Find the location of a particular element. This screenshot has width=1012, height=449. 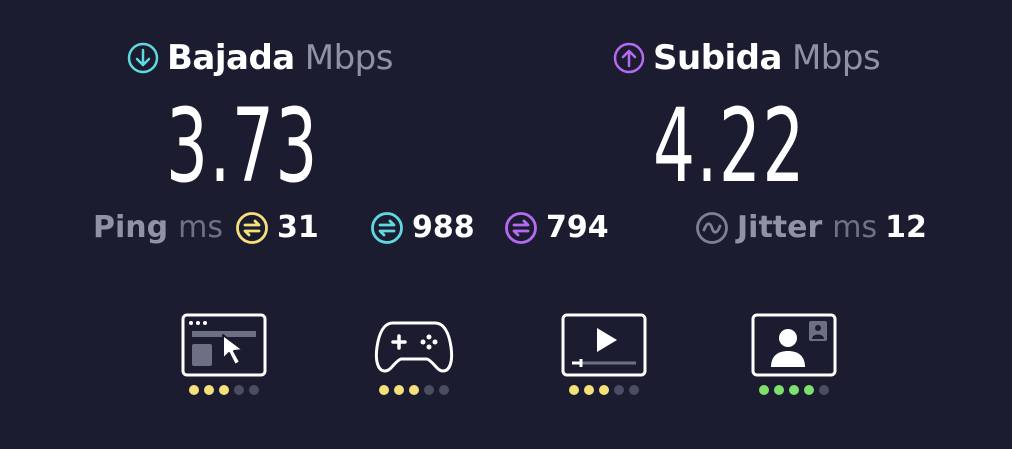

upload-label: Subida is located at coordinates (717, 58).